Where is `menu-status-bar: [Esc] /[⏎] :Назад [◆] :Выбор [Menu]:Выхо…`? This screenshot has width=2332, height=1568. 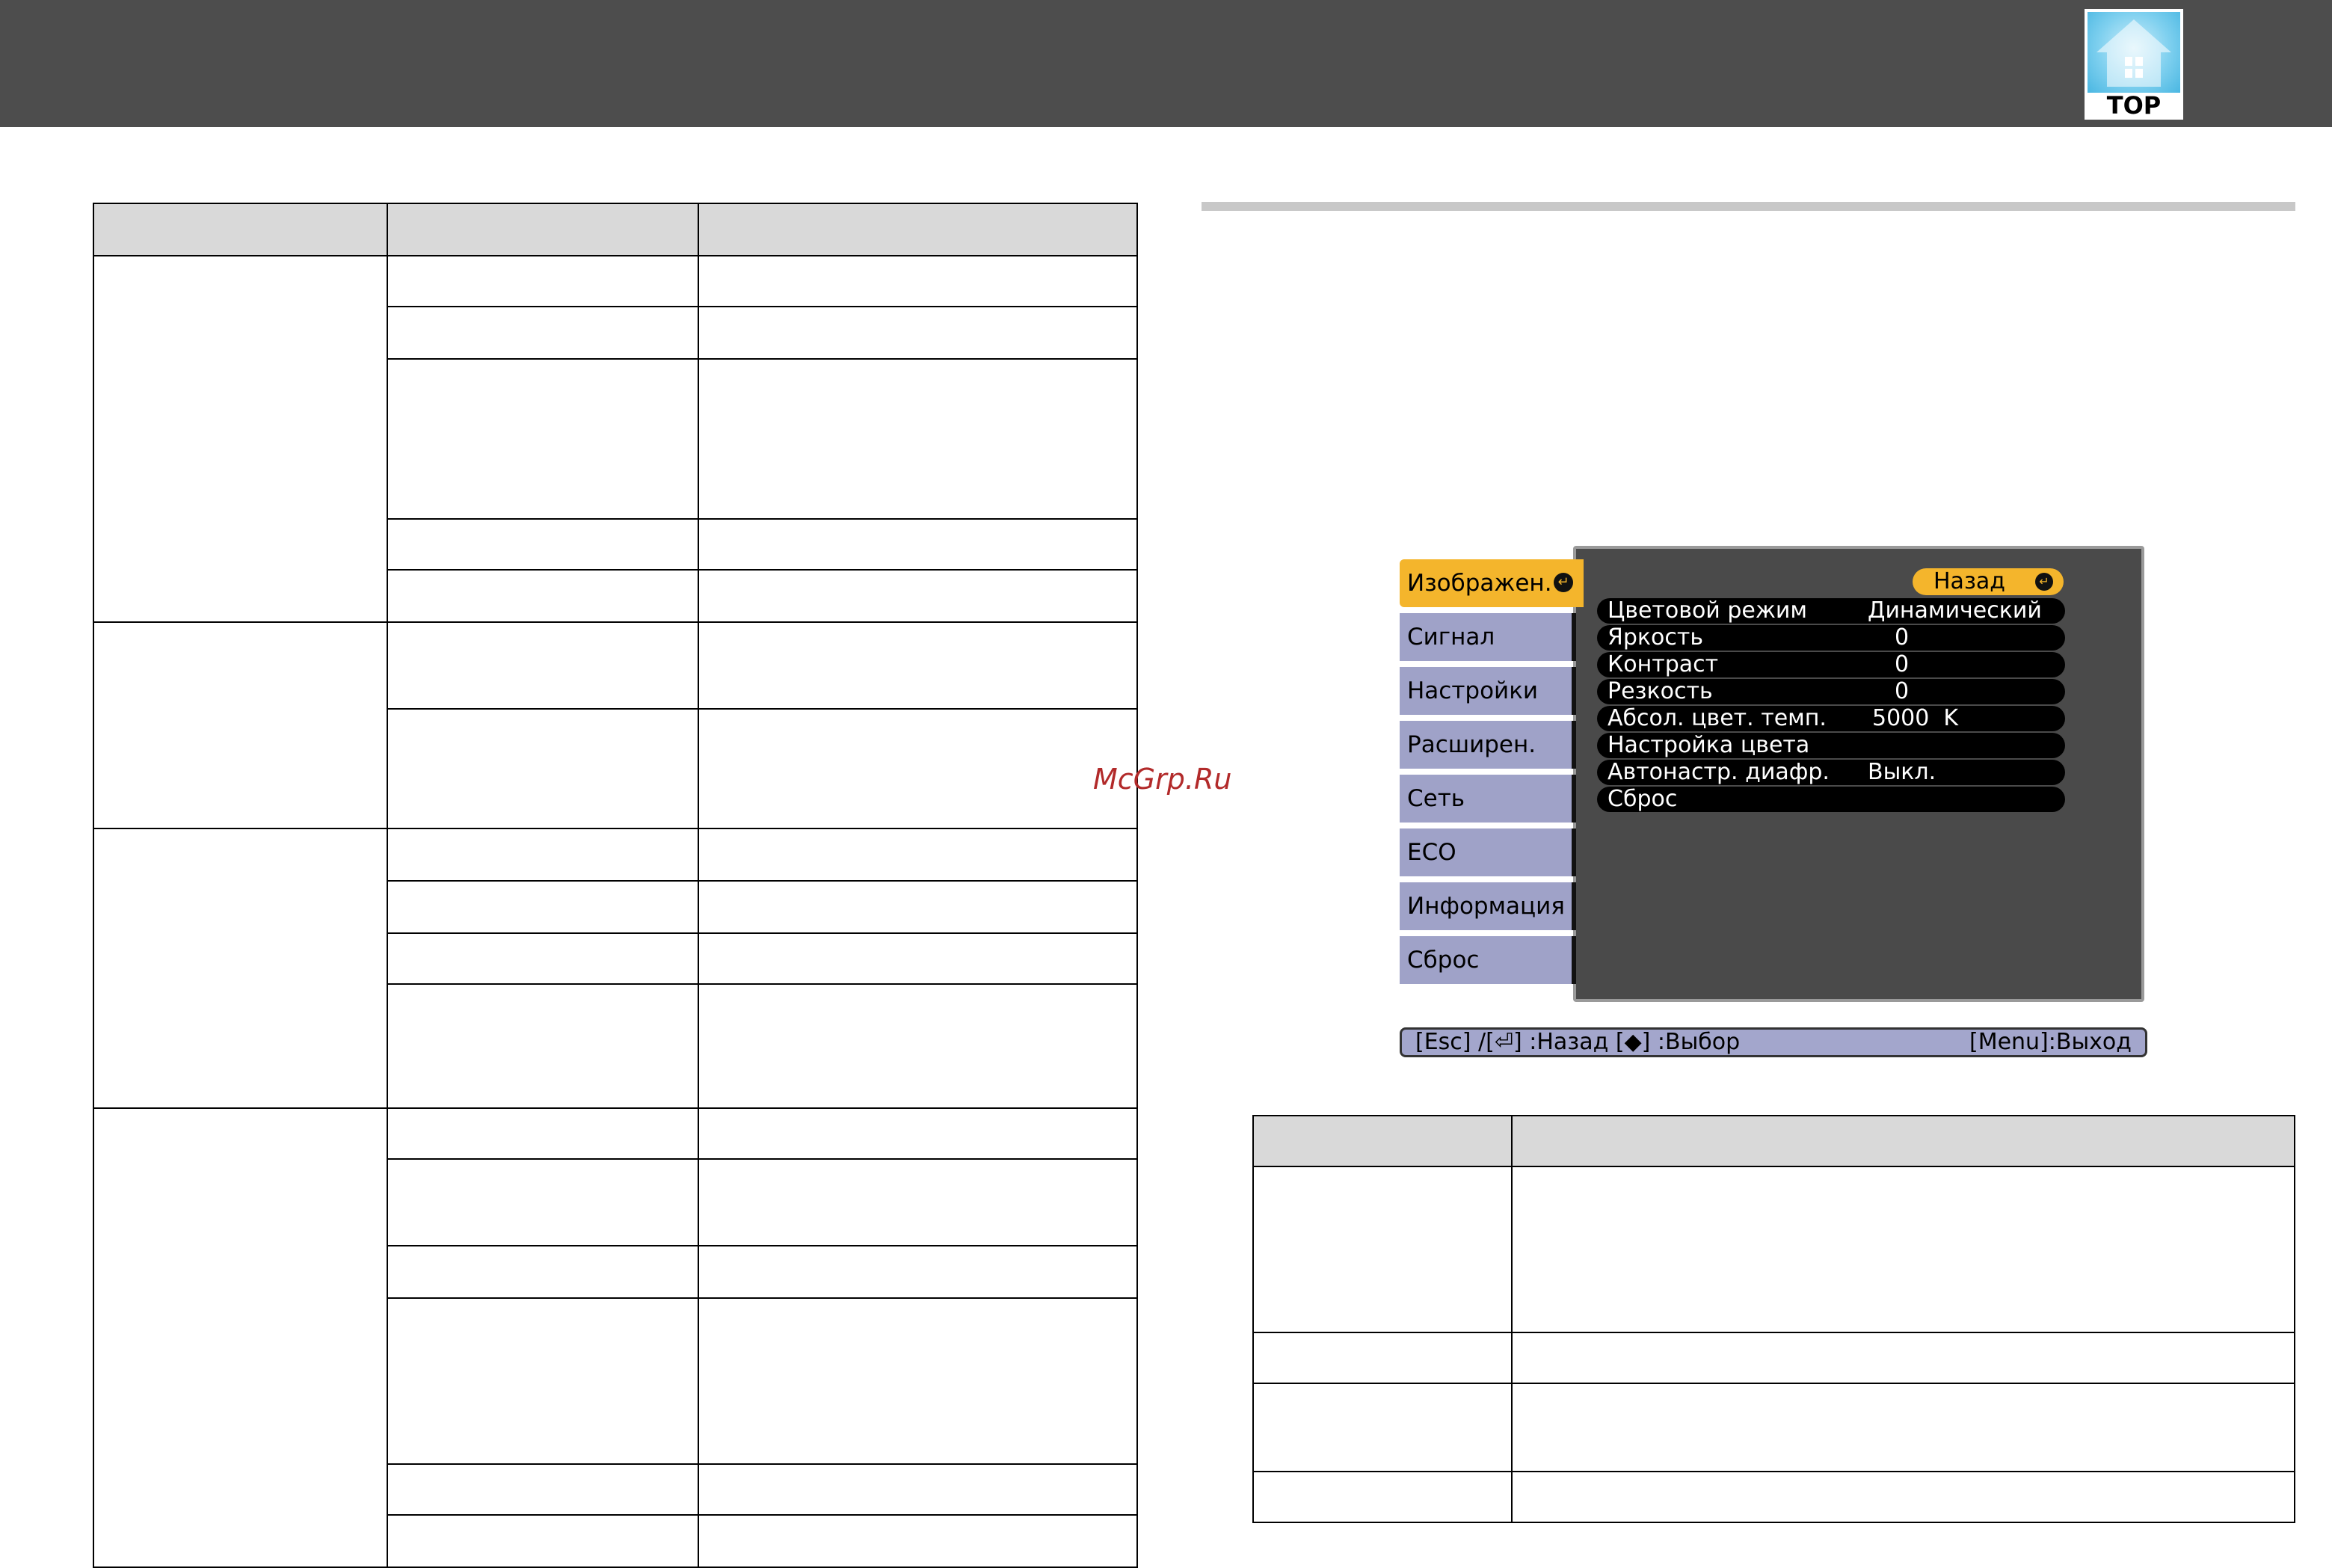
menu-status-bar: [Esc] /[⏎] :Назад [◆] :Выбор [Menu]:Выхо… is located at coordinates (1774, 1042).